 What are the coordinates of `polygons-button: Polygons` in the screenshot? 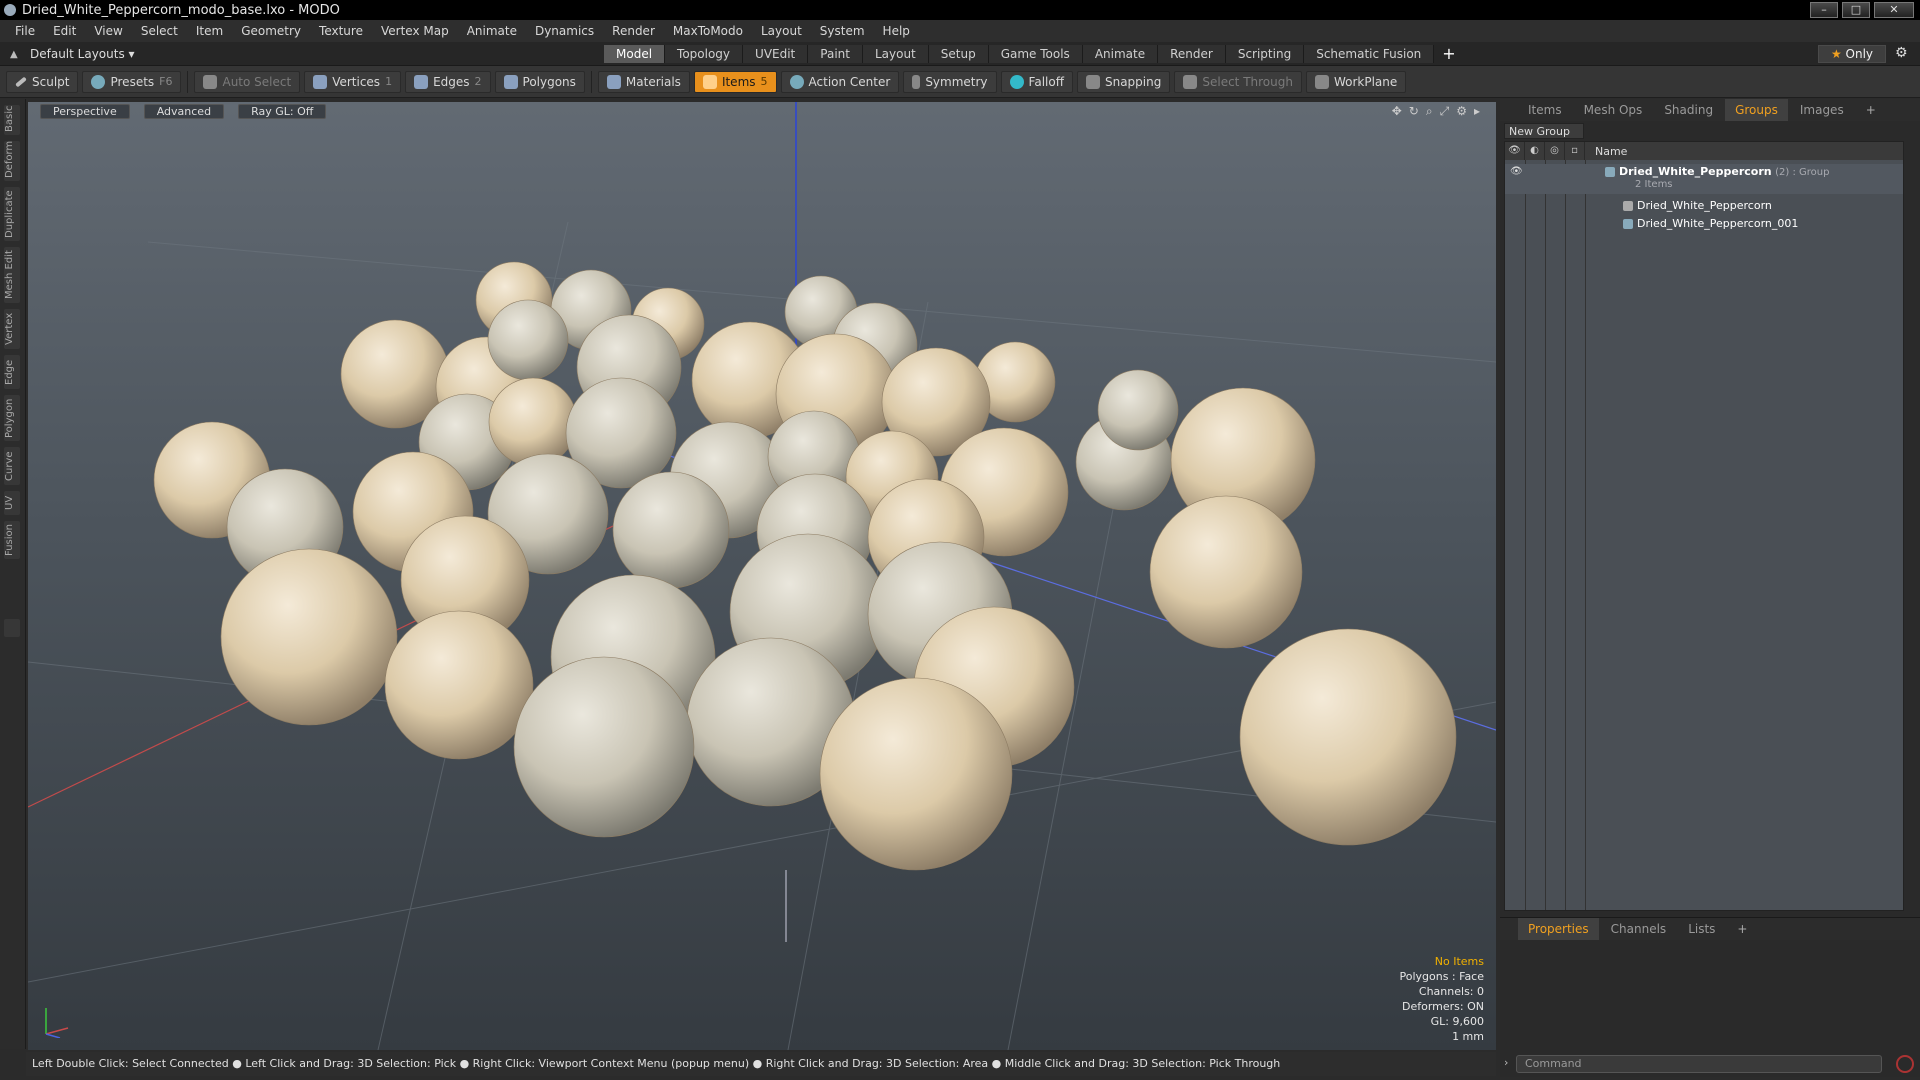 It's located at (539, 81).